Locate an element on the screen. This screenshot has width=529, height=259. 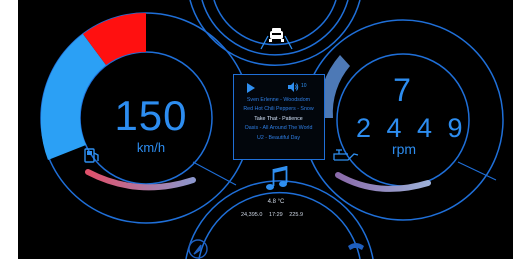
play-icon is located at coordinates (251, 88).